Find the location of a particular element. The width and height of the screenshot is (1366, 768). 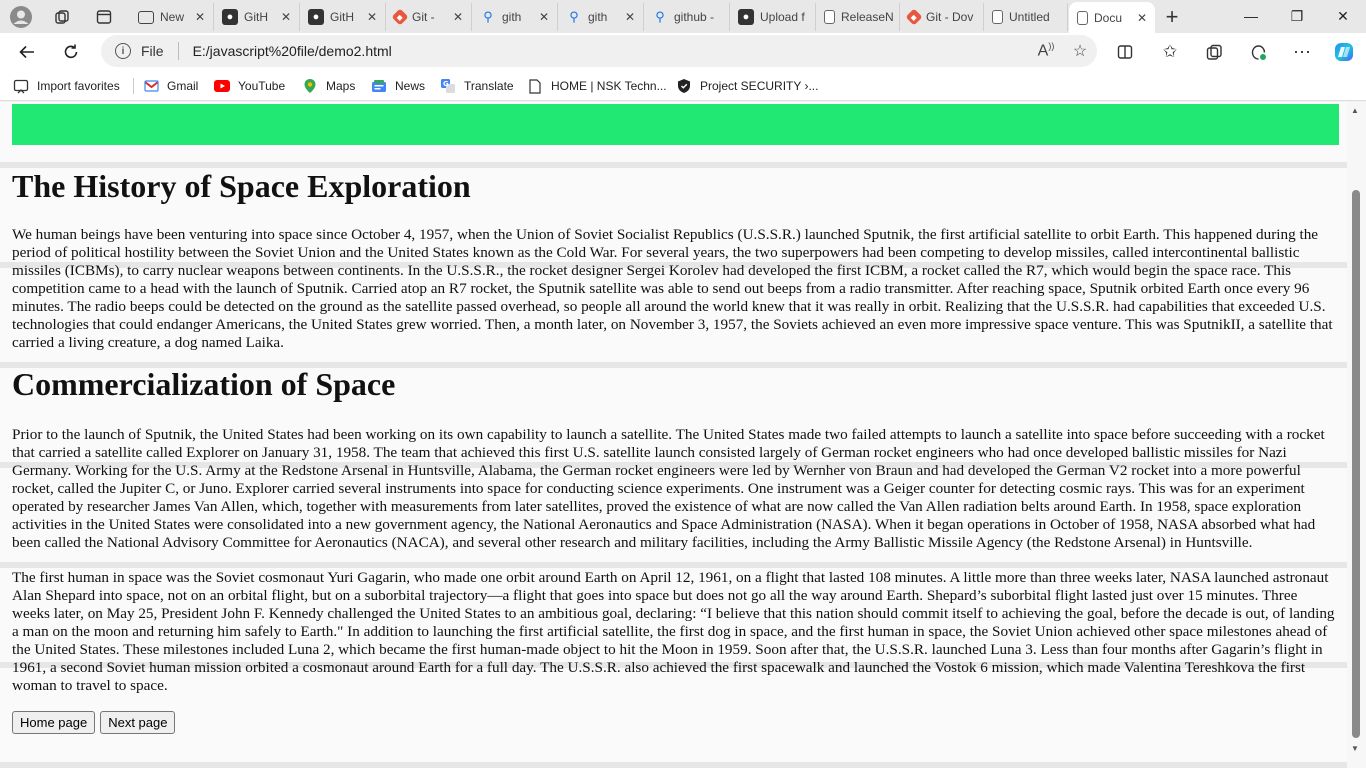

copilot-icon is located at coordinates (1344, 52).